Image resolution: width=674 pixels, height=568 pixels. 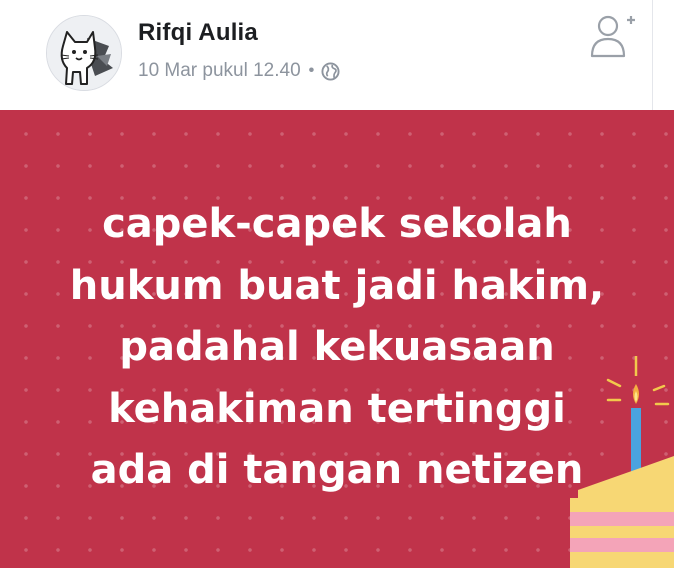 I want to click on post-text-line: hukum buat jadi hakim,, so click(x=337, y=285).